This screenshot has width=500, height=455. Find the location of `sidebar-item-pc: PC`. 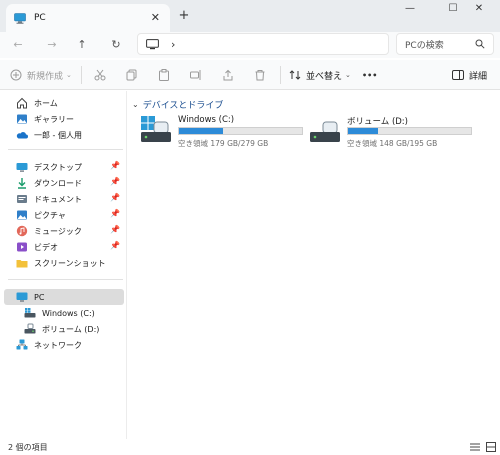

sidebar-item-pc: PC is located at coordinates (64, 297).